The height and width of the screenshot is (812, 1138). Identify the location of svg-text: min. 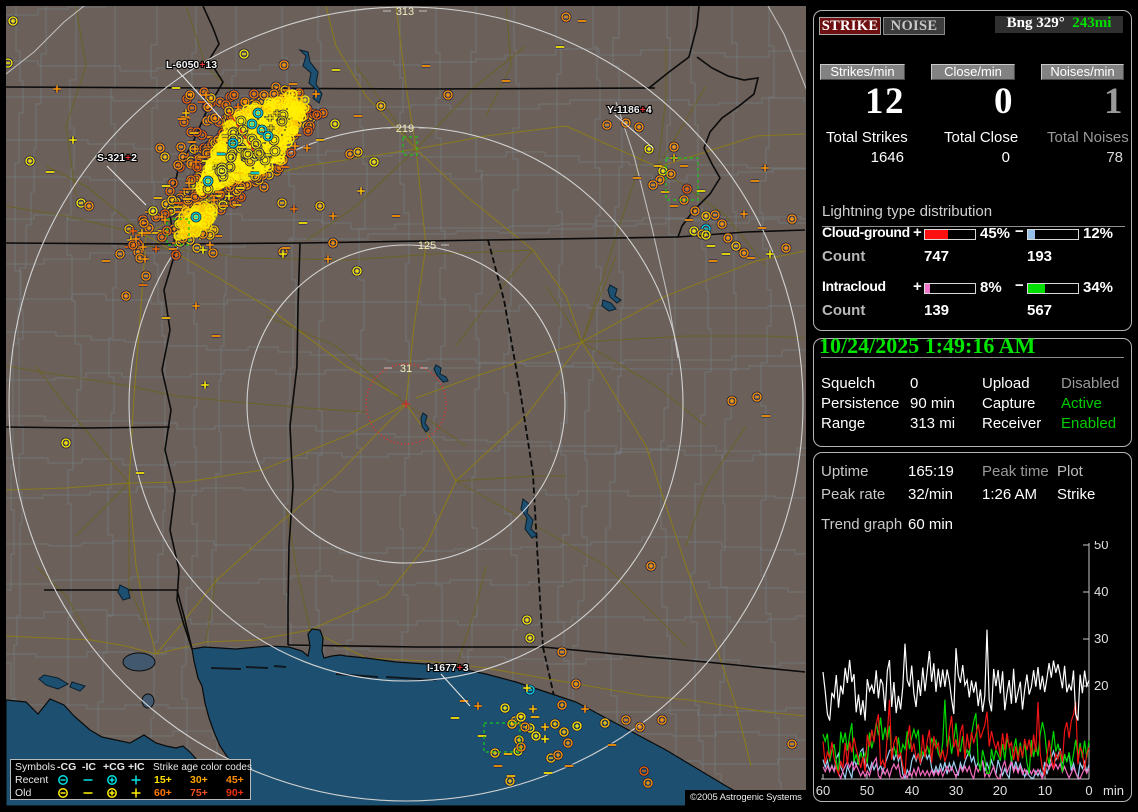
(1113, 790).